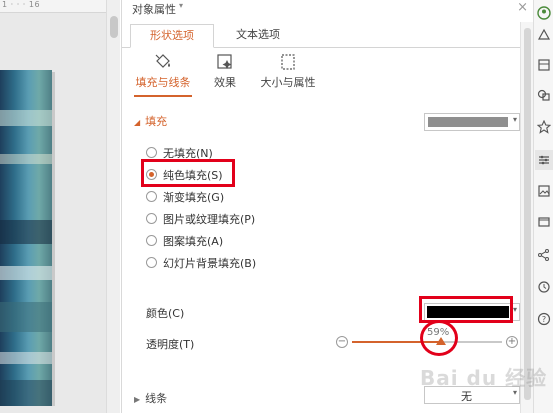 The image size is (553, 413). What do you see at coordinates (53, 6) in the screenshot?
I see `horizontal-ruler: 1 · · · 16` at bounding box center [53, 6].